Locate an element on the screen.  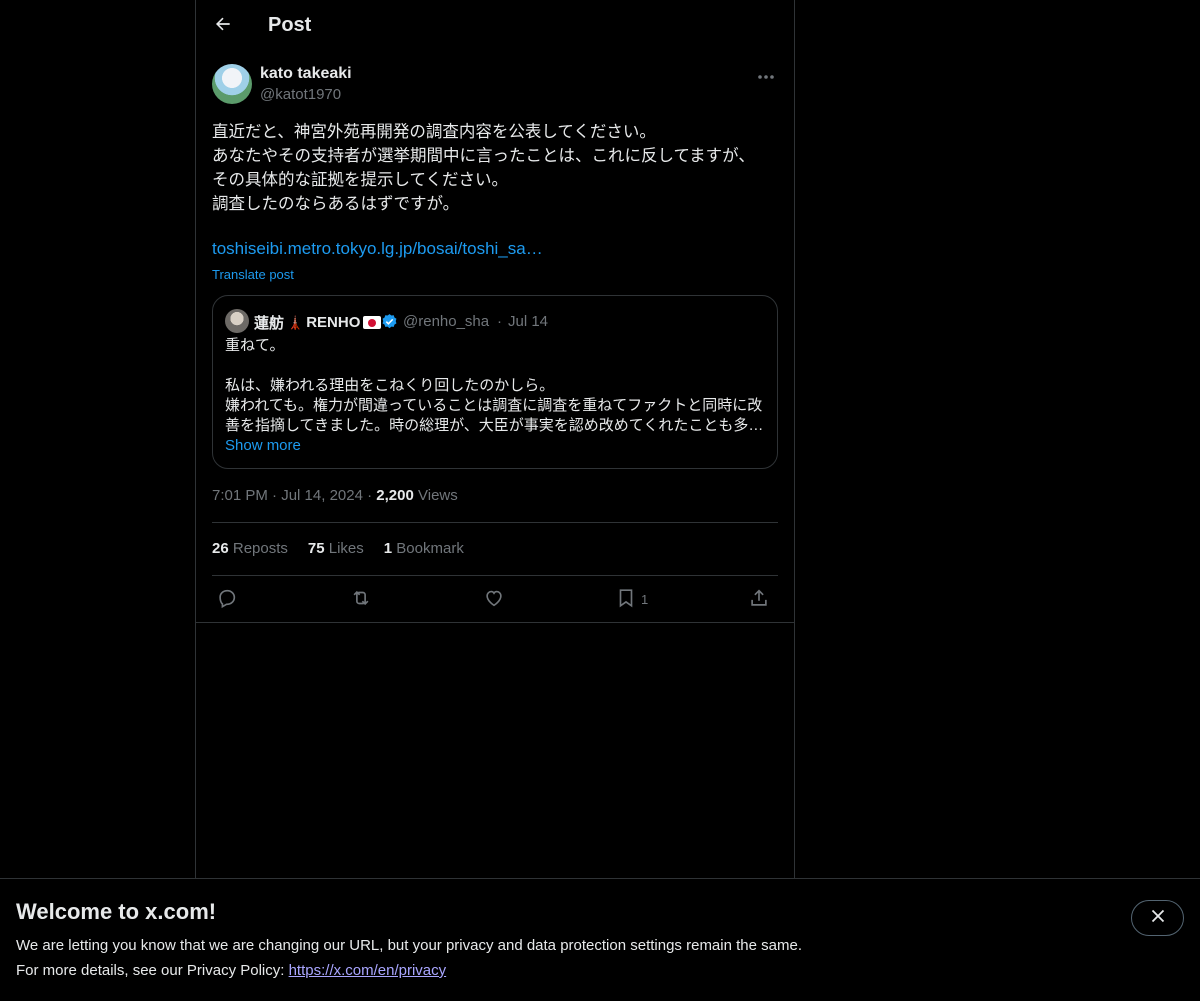
share-button is located at coordinates (759, 599).